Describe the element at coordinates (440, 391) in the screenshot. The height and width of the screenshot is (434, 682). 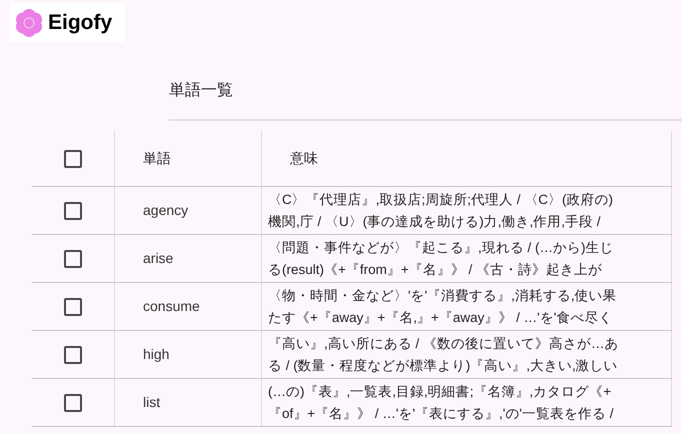
I see `meaning-line: (…の)『表』,一覧表,目録,明細書;『名簿』,カタログ《+` at that location.